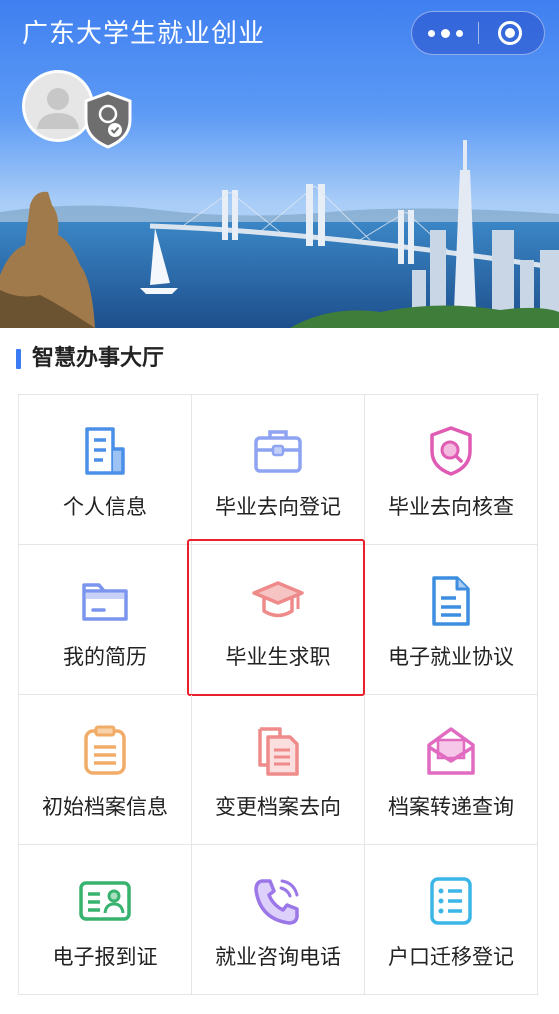 Image resolution: width=559 pixels, height=1014 pixels. I want to click on file-text-icon, so click(451, 601).